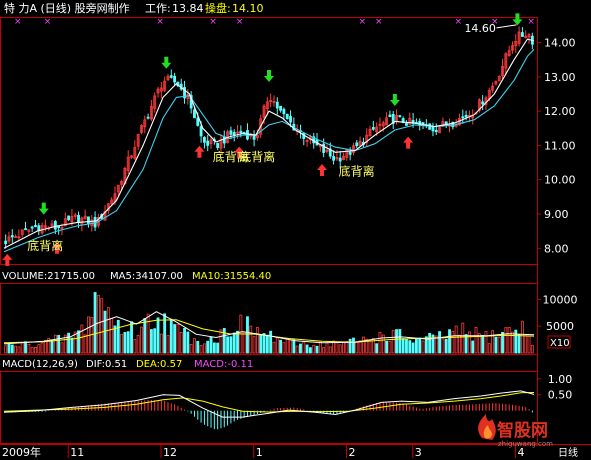  I want to click on price-tick-label: 10.00, so click(560, 180).